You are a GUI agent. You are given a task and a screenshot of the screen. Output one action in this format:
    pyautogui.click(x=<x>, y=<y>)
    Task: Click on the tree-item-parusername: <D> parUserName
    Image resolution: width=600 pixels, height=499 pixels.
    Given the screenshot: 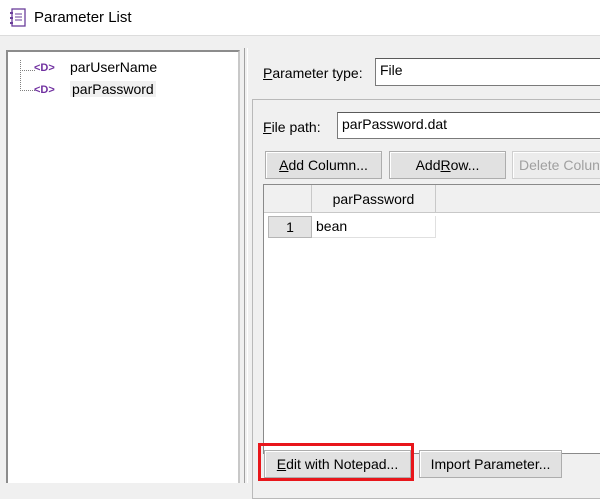 What is the action you would take?
    pyautogui.click(x=95, y=67)
    